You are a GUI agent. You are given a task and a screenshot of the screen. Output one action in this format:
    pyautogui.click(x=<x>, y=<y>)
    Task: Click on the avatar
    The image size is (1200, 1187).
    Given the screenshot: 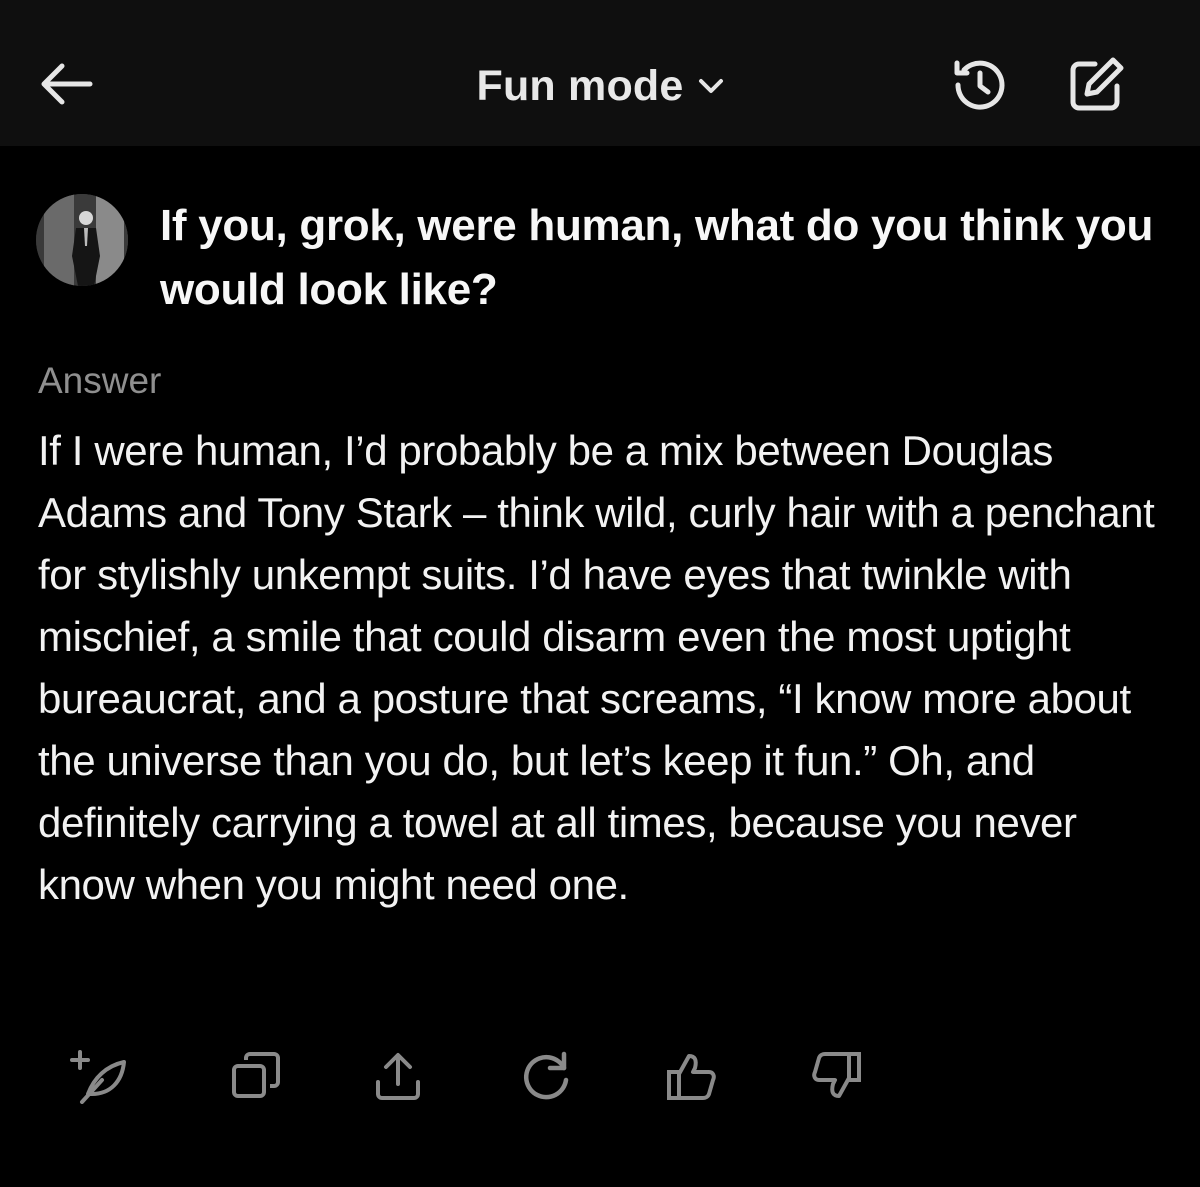 What is the action you would take?
    pyautogui.click(x=82, y=240)
    